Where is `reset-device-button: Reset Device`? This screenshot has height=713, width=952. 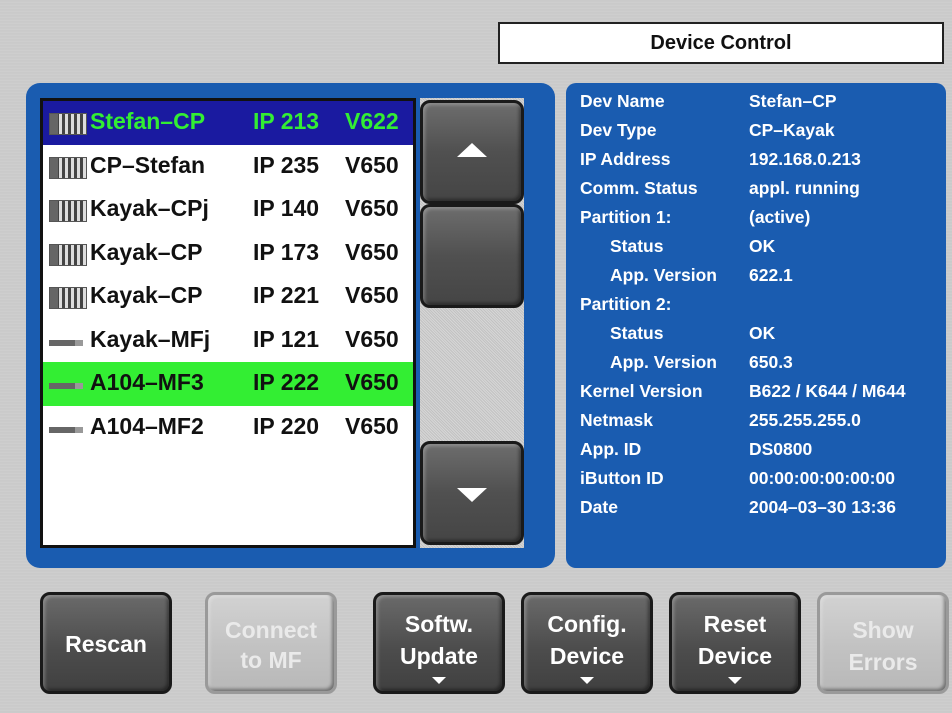 reset-device-button: Reset Device is located at coordinates (735, 643).